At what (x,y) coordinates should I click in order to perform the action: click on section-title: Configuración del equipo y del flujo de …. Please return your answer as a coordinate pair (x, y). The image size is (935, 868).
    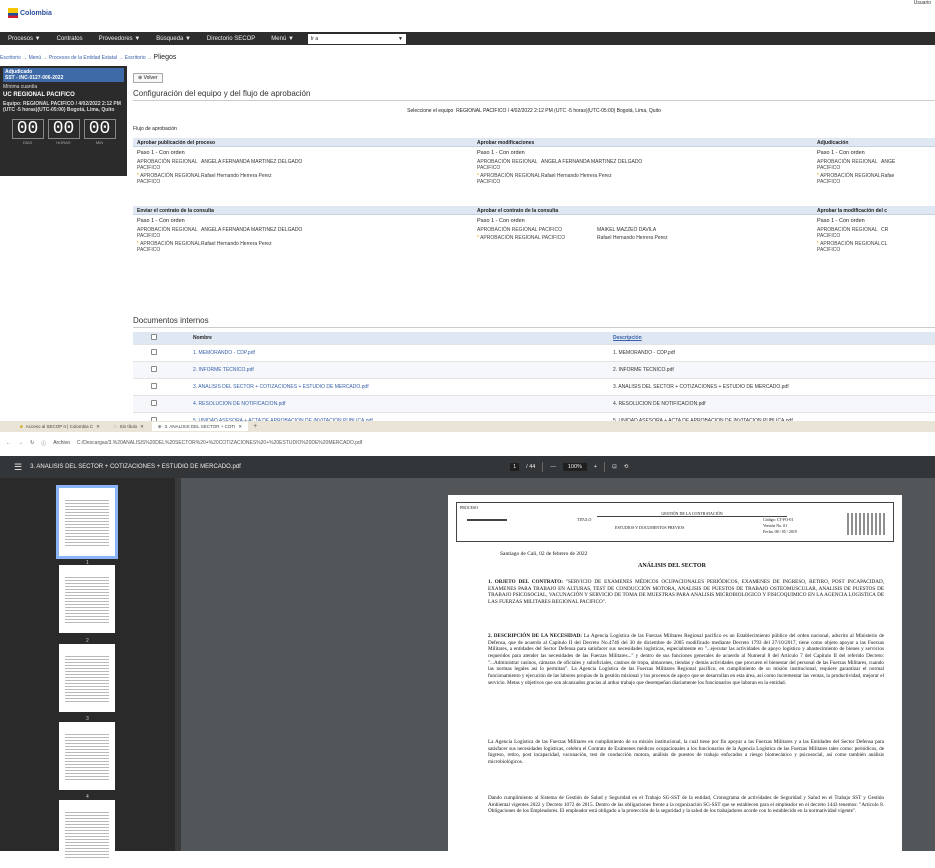
    Looking at the image, I should click on (534, 95).